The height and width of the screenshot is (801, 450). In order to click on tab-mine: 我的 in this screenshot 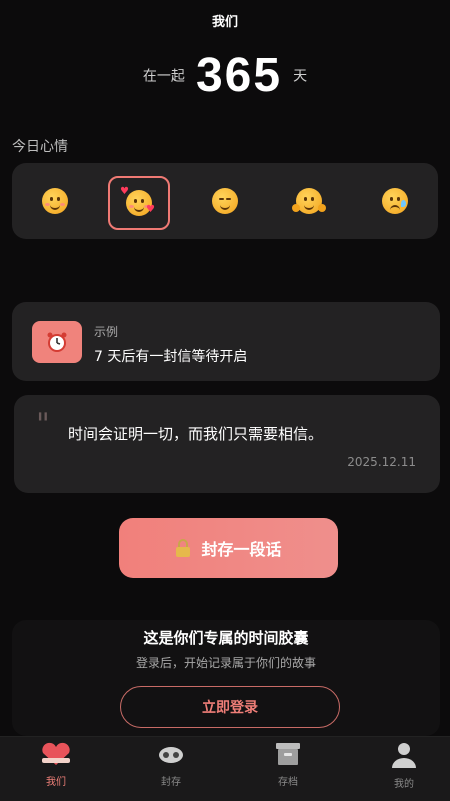, I will do `click(404, 765)`.